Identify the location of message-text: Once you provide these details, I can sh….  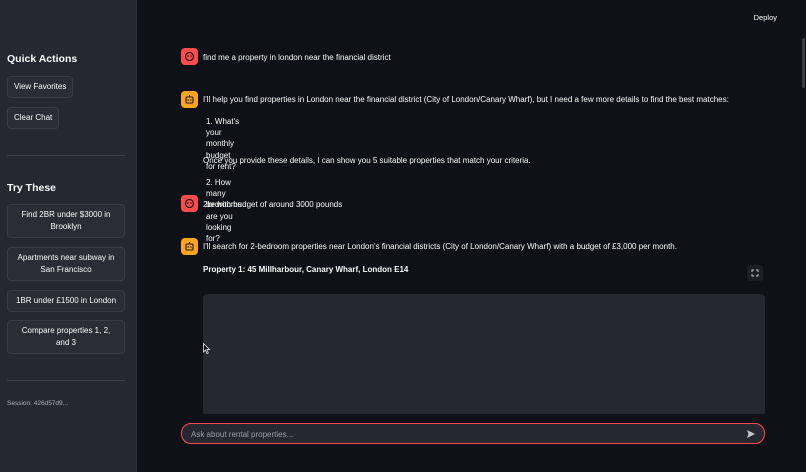
(367, 160).